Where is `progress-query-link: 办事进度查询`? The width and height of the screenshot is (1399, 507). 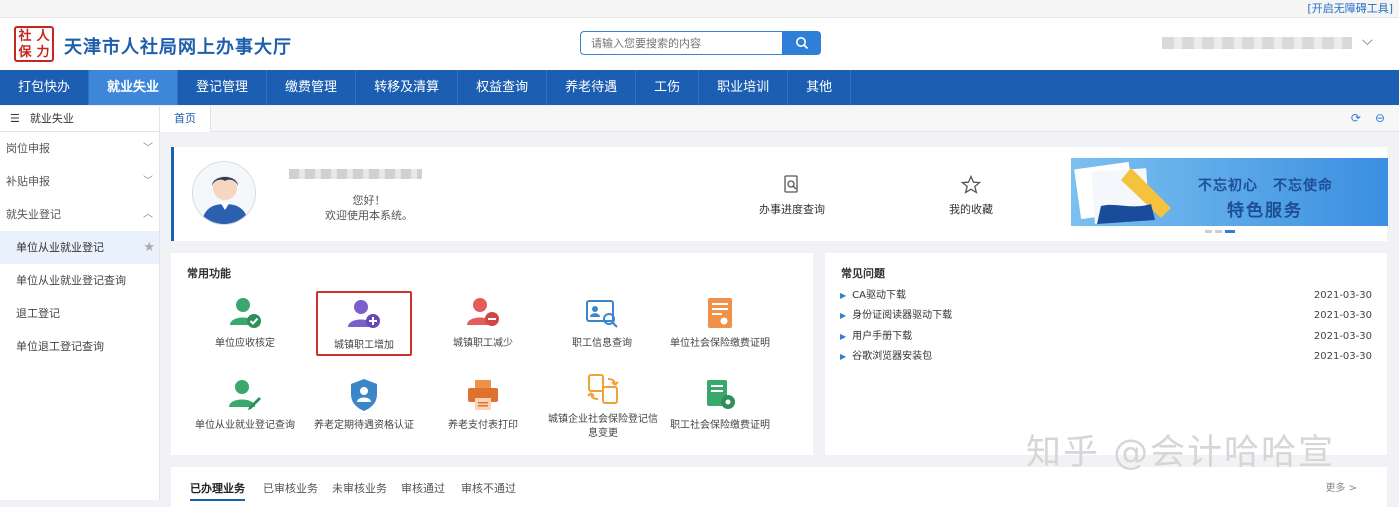
progress-query-link: 办事进度查询 is located at coordinates (792, 196).